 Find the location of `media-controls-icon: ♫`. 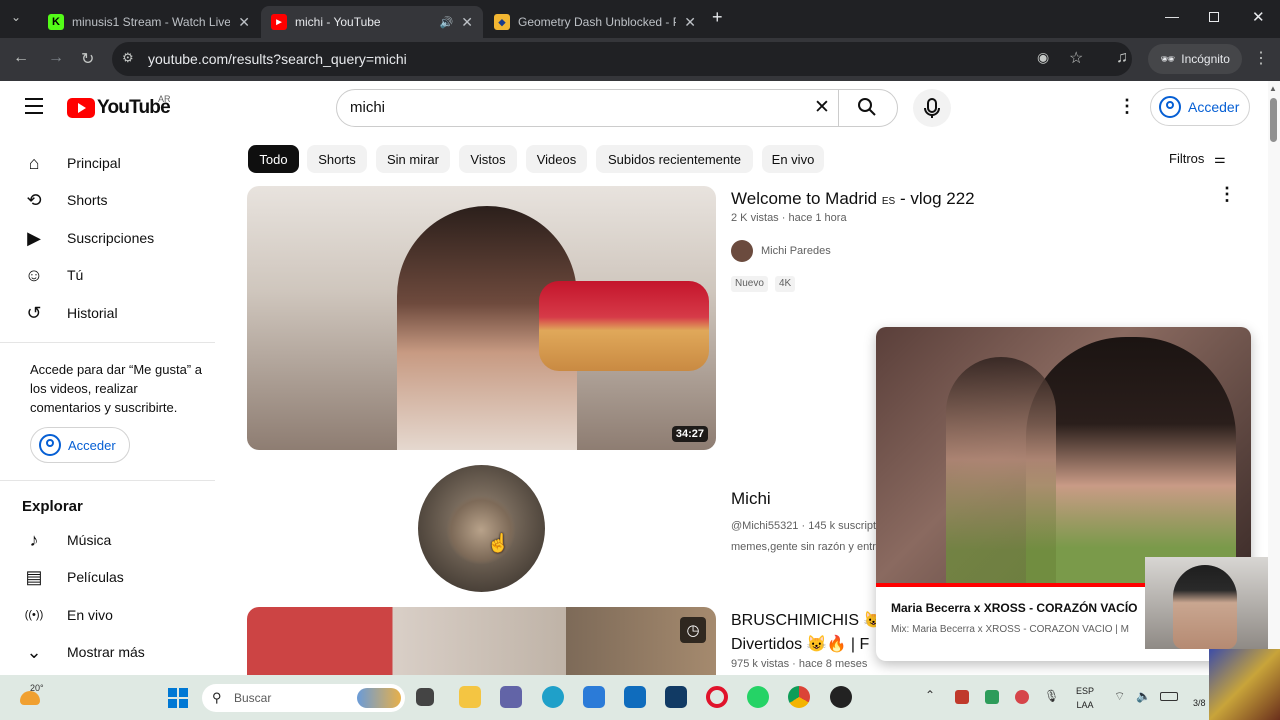

media-controls-icon: ♫ is located at coordinates (1122, 58).